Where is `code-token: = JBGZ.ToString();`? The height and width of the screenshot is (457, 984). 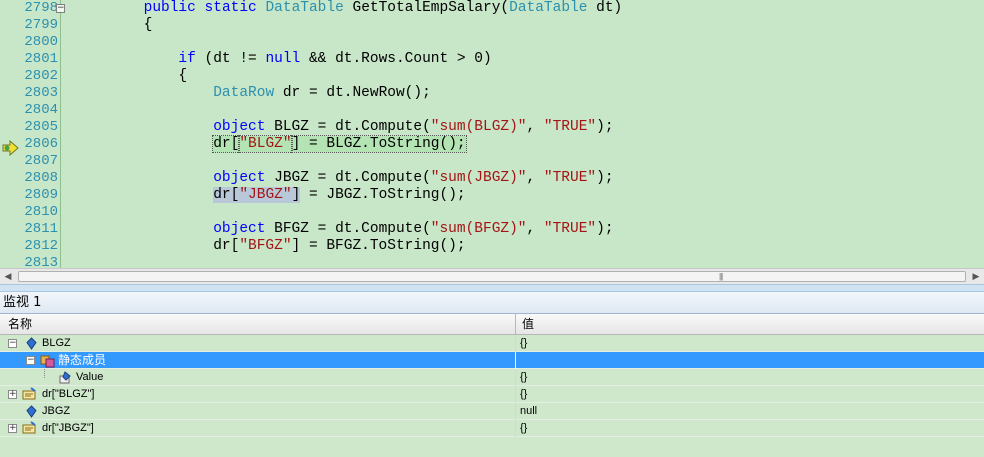
code-token: = JBGZ.ToString(); is located at coordinates (383, 195).